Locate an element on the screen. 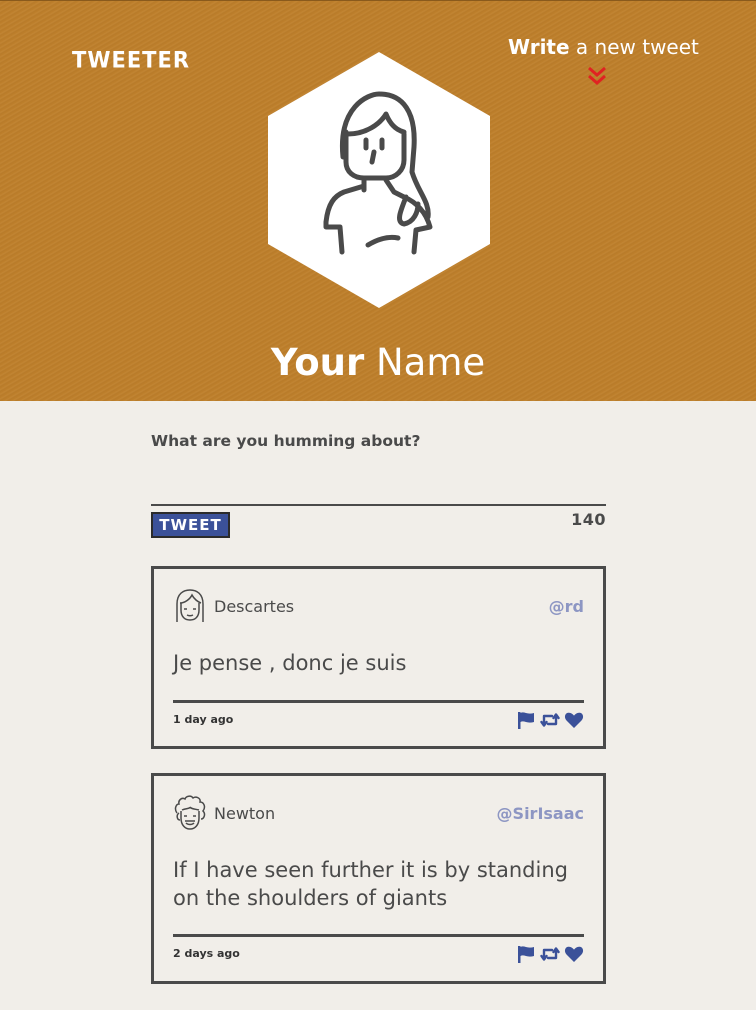  tweet-button: TWEET is located at coordinates (190, 525).